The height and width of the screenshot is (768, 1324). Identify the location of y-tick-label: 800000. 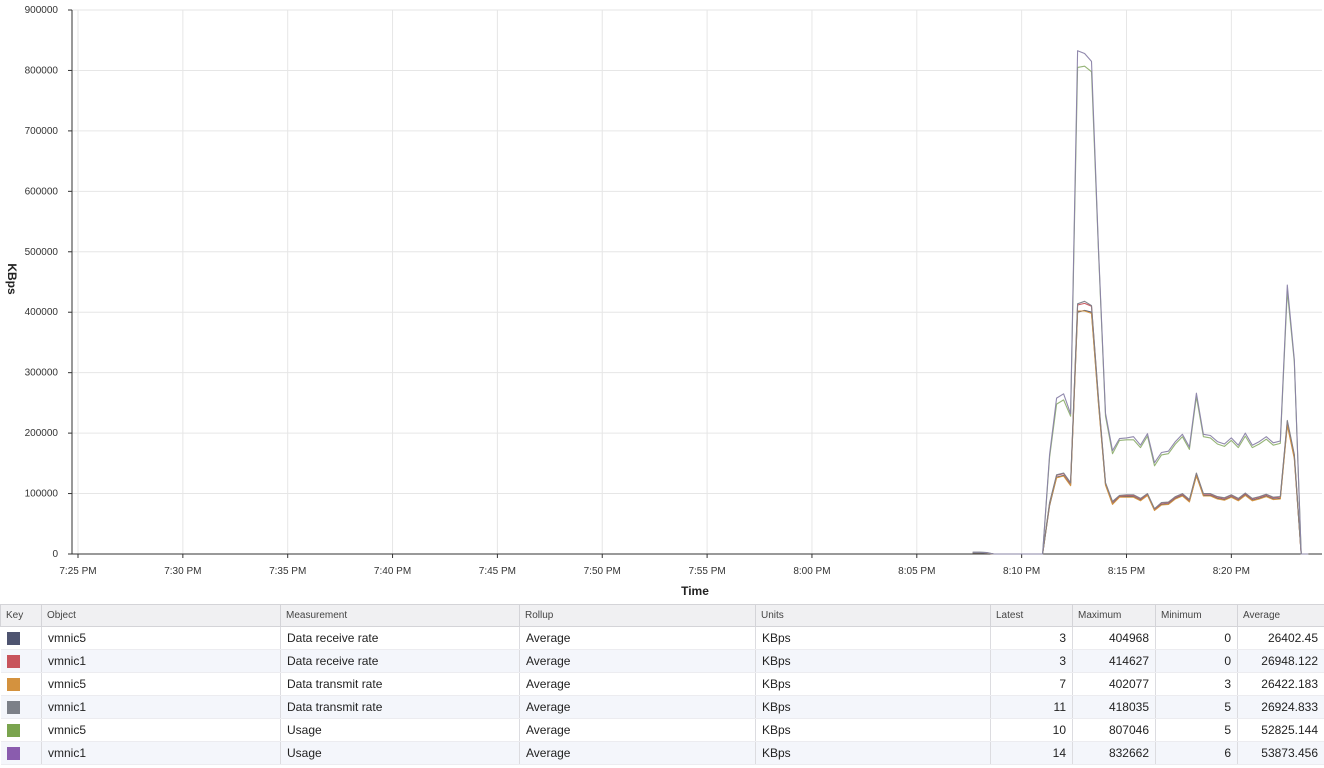
(42, 70).